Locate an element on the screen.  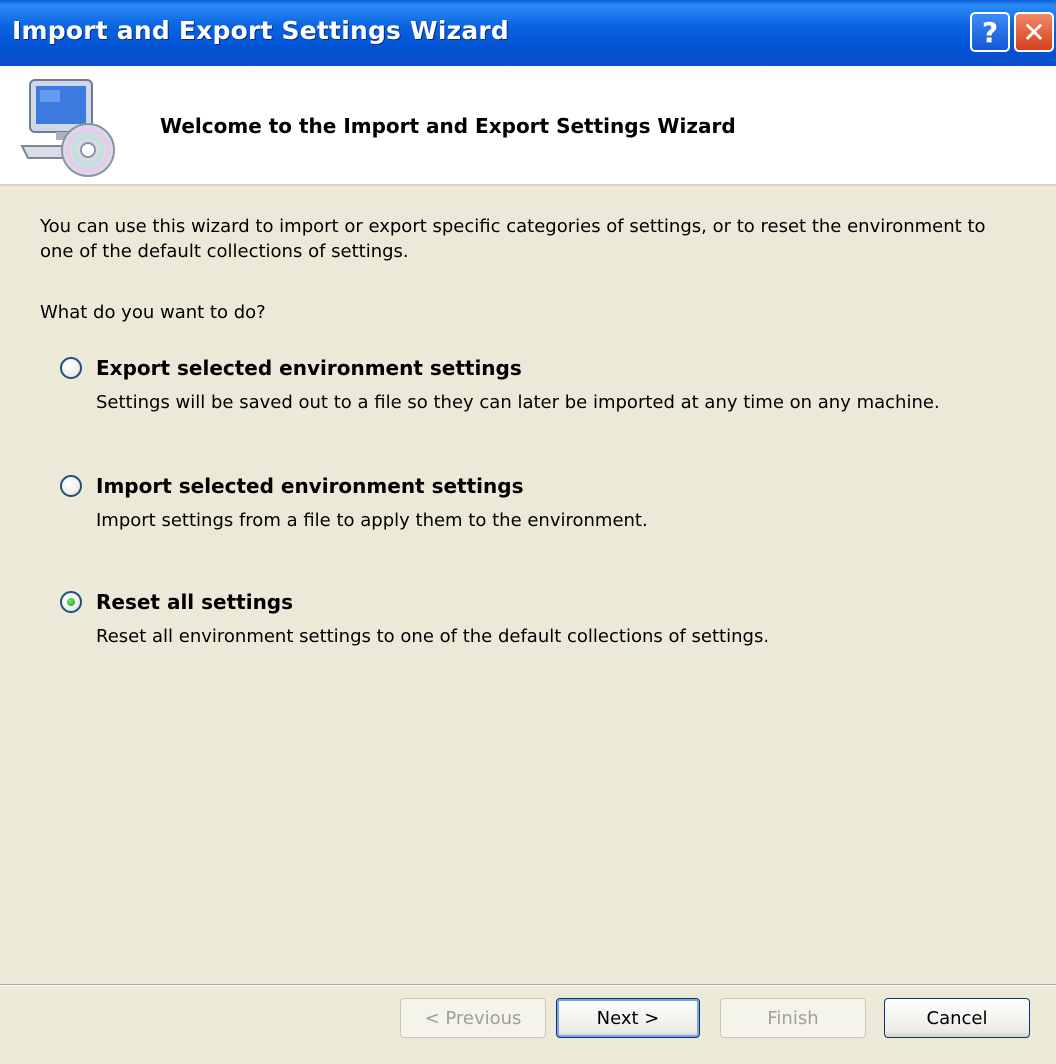
option-export-label: Export selected environment settings is located at coordinates (309, 368).